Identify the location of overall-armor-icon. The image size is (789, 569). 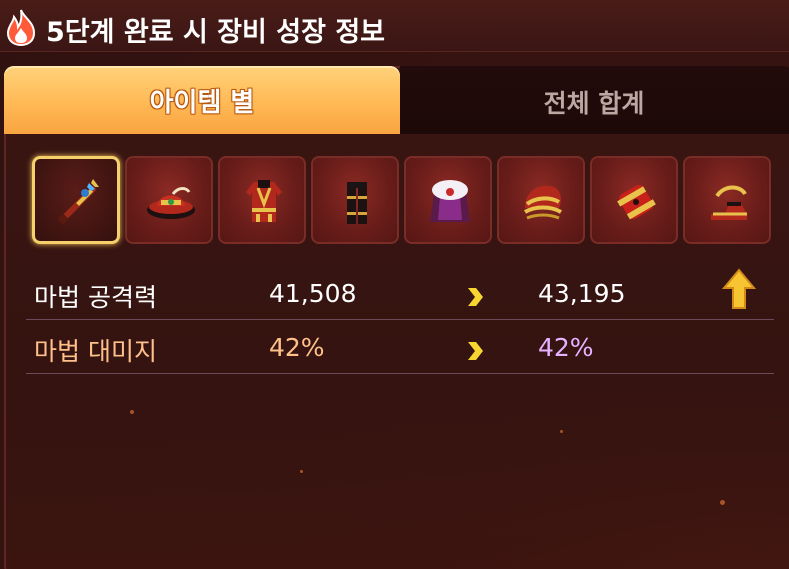
(264, 201).